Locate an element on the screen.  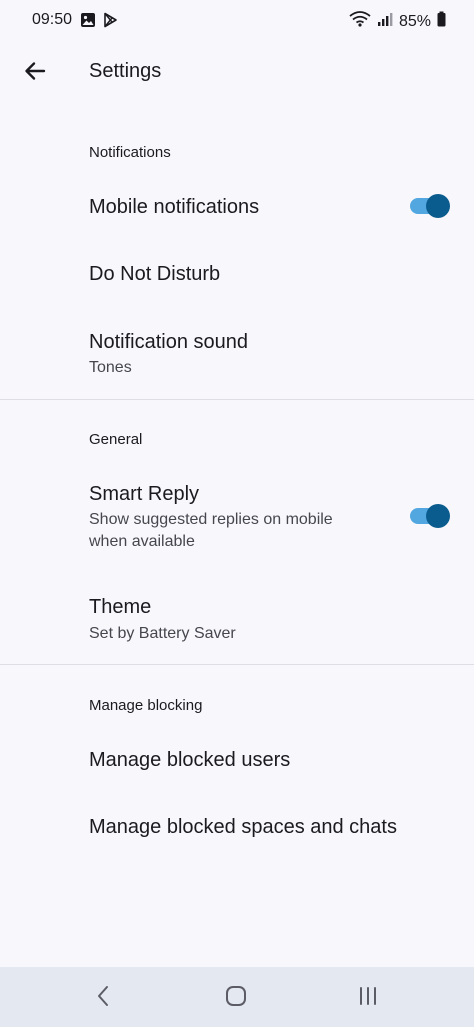
setting-subtitle-line2: when available is located at coordinates (142, 541).